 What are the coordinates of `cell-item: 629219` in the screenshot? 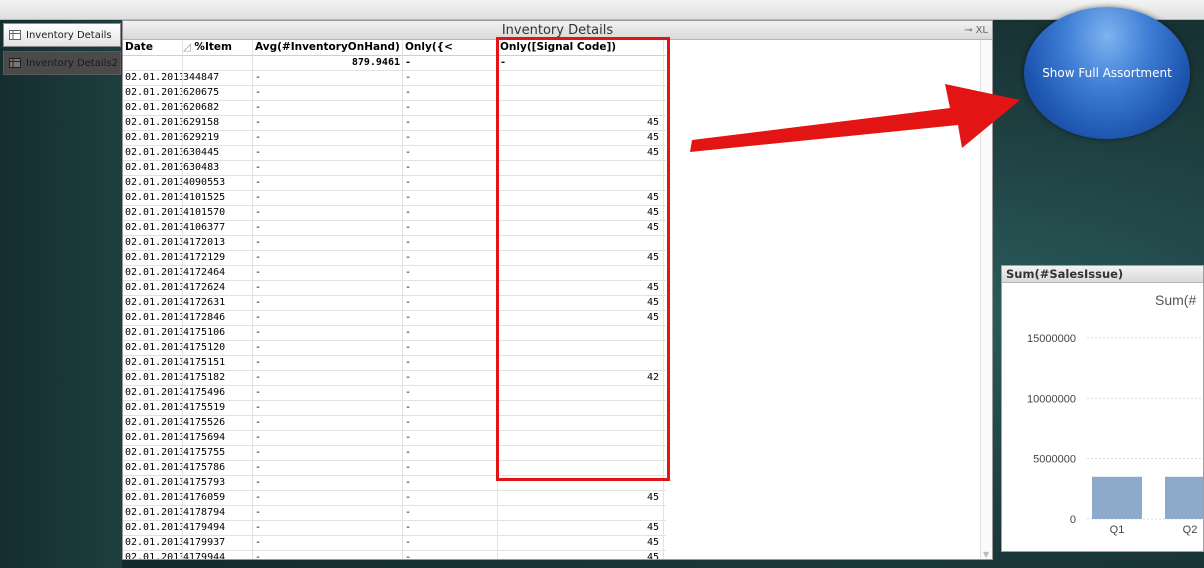 It's located at (218, 138).